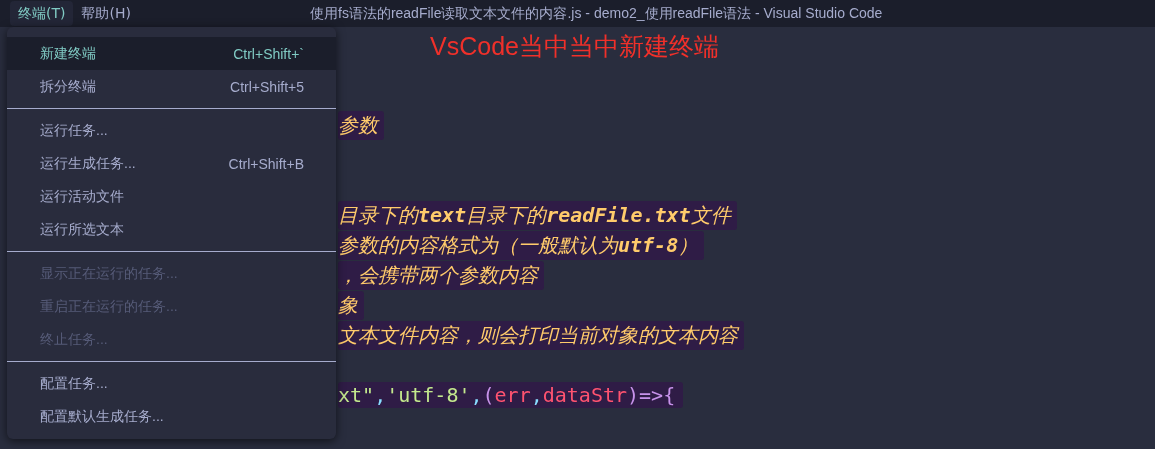  What do you see at coordinates (351, 305) in the screenshot?
I see `code-comment: 象` at bounding box center [351, 305].